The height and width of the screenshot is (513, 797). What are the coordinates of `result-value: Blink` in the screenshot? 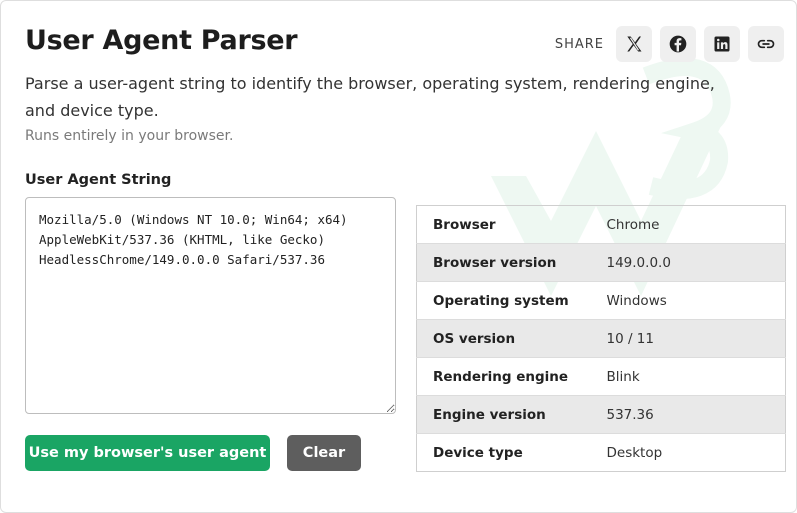 It's located at (688, 376).